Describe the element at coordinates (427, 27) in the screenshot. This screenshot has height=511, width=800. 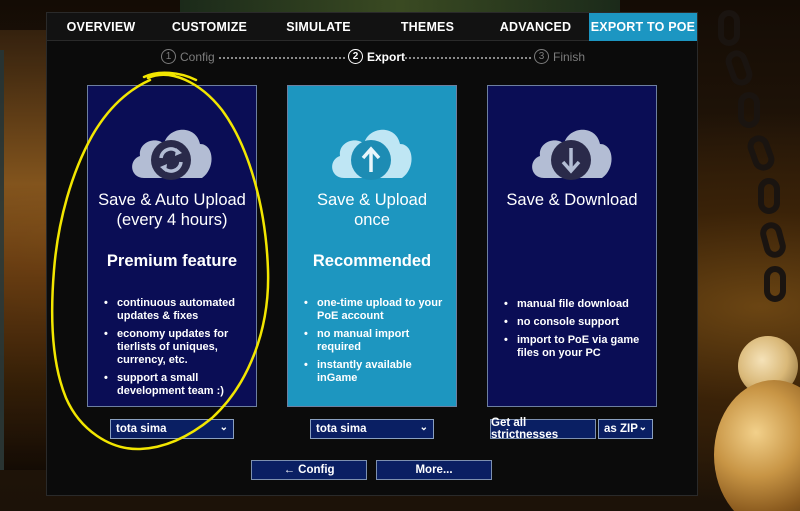
I see `tab-themes: THEMES` at that location.